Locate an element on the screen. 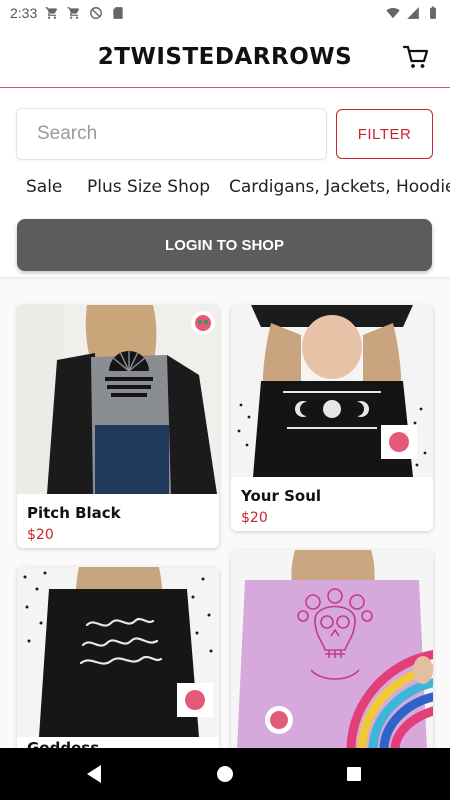 The width and height of the screenshot is (450, 800). product-card-your-soul: Your Soul $20 is located at coordinates (332, 418).